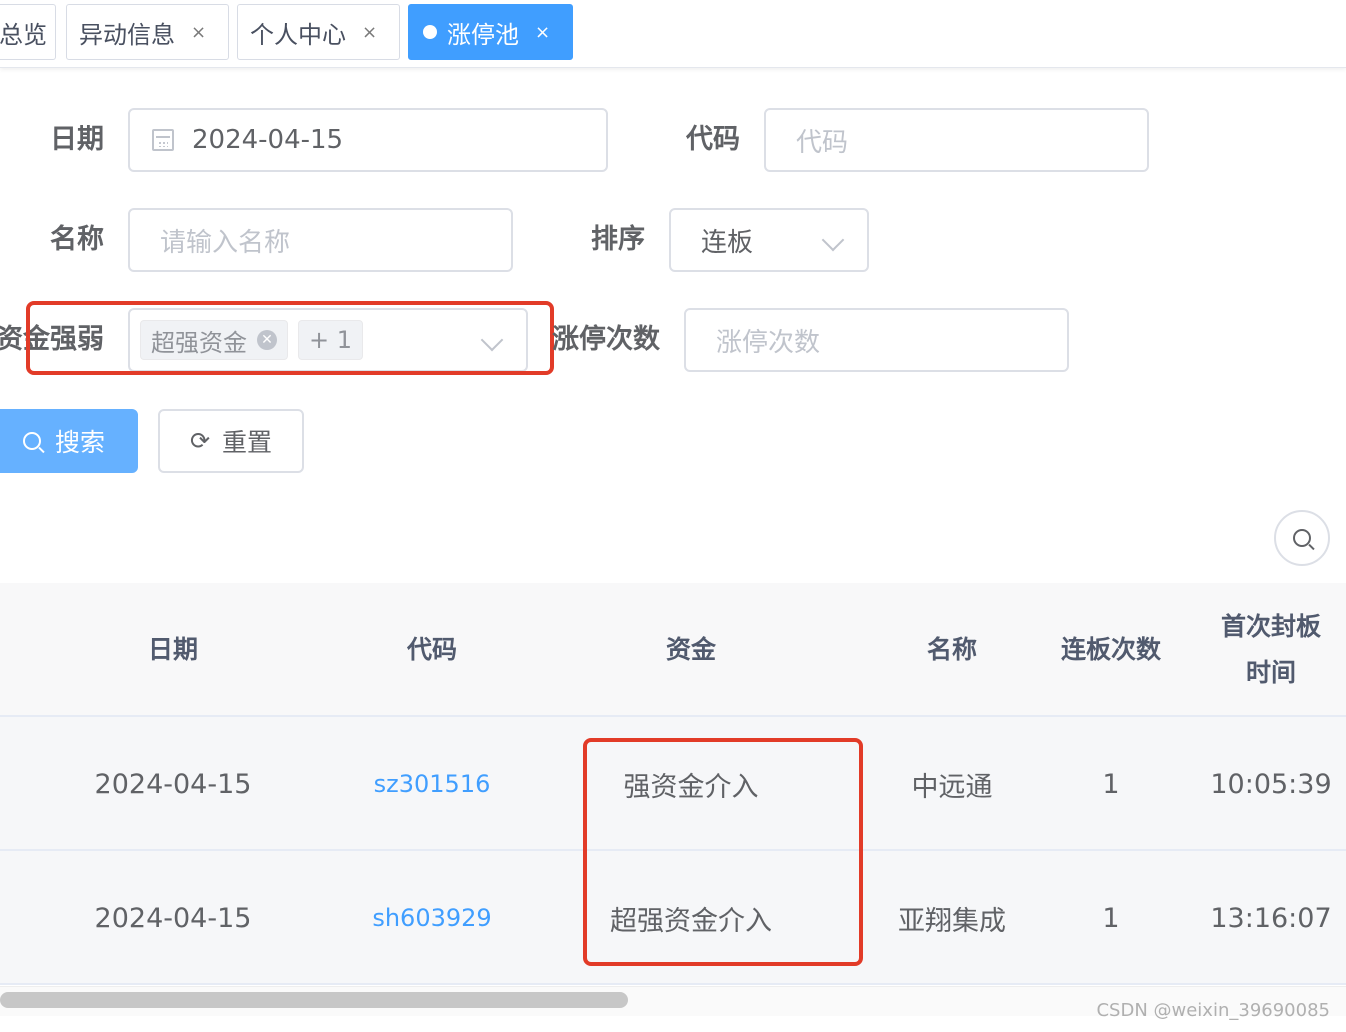 The height and width of the screenshot is (1032, 1346). Describe the element at coordinates (431, 649) in the screenshot. I see `col-header-code: 代码` at that location.